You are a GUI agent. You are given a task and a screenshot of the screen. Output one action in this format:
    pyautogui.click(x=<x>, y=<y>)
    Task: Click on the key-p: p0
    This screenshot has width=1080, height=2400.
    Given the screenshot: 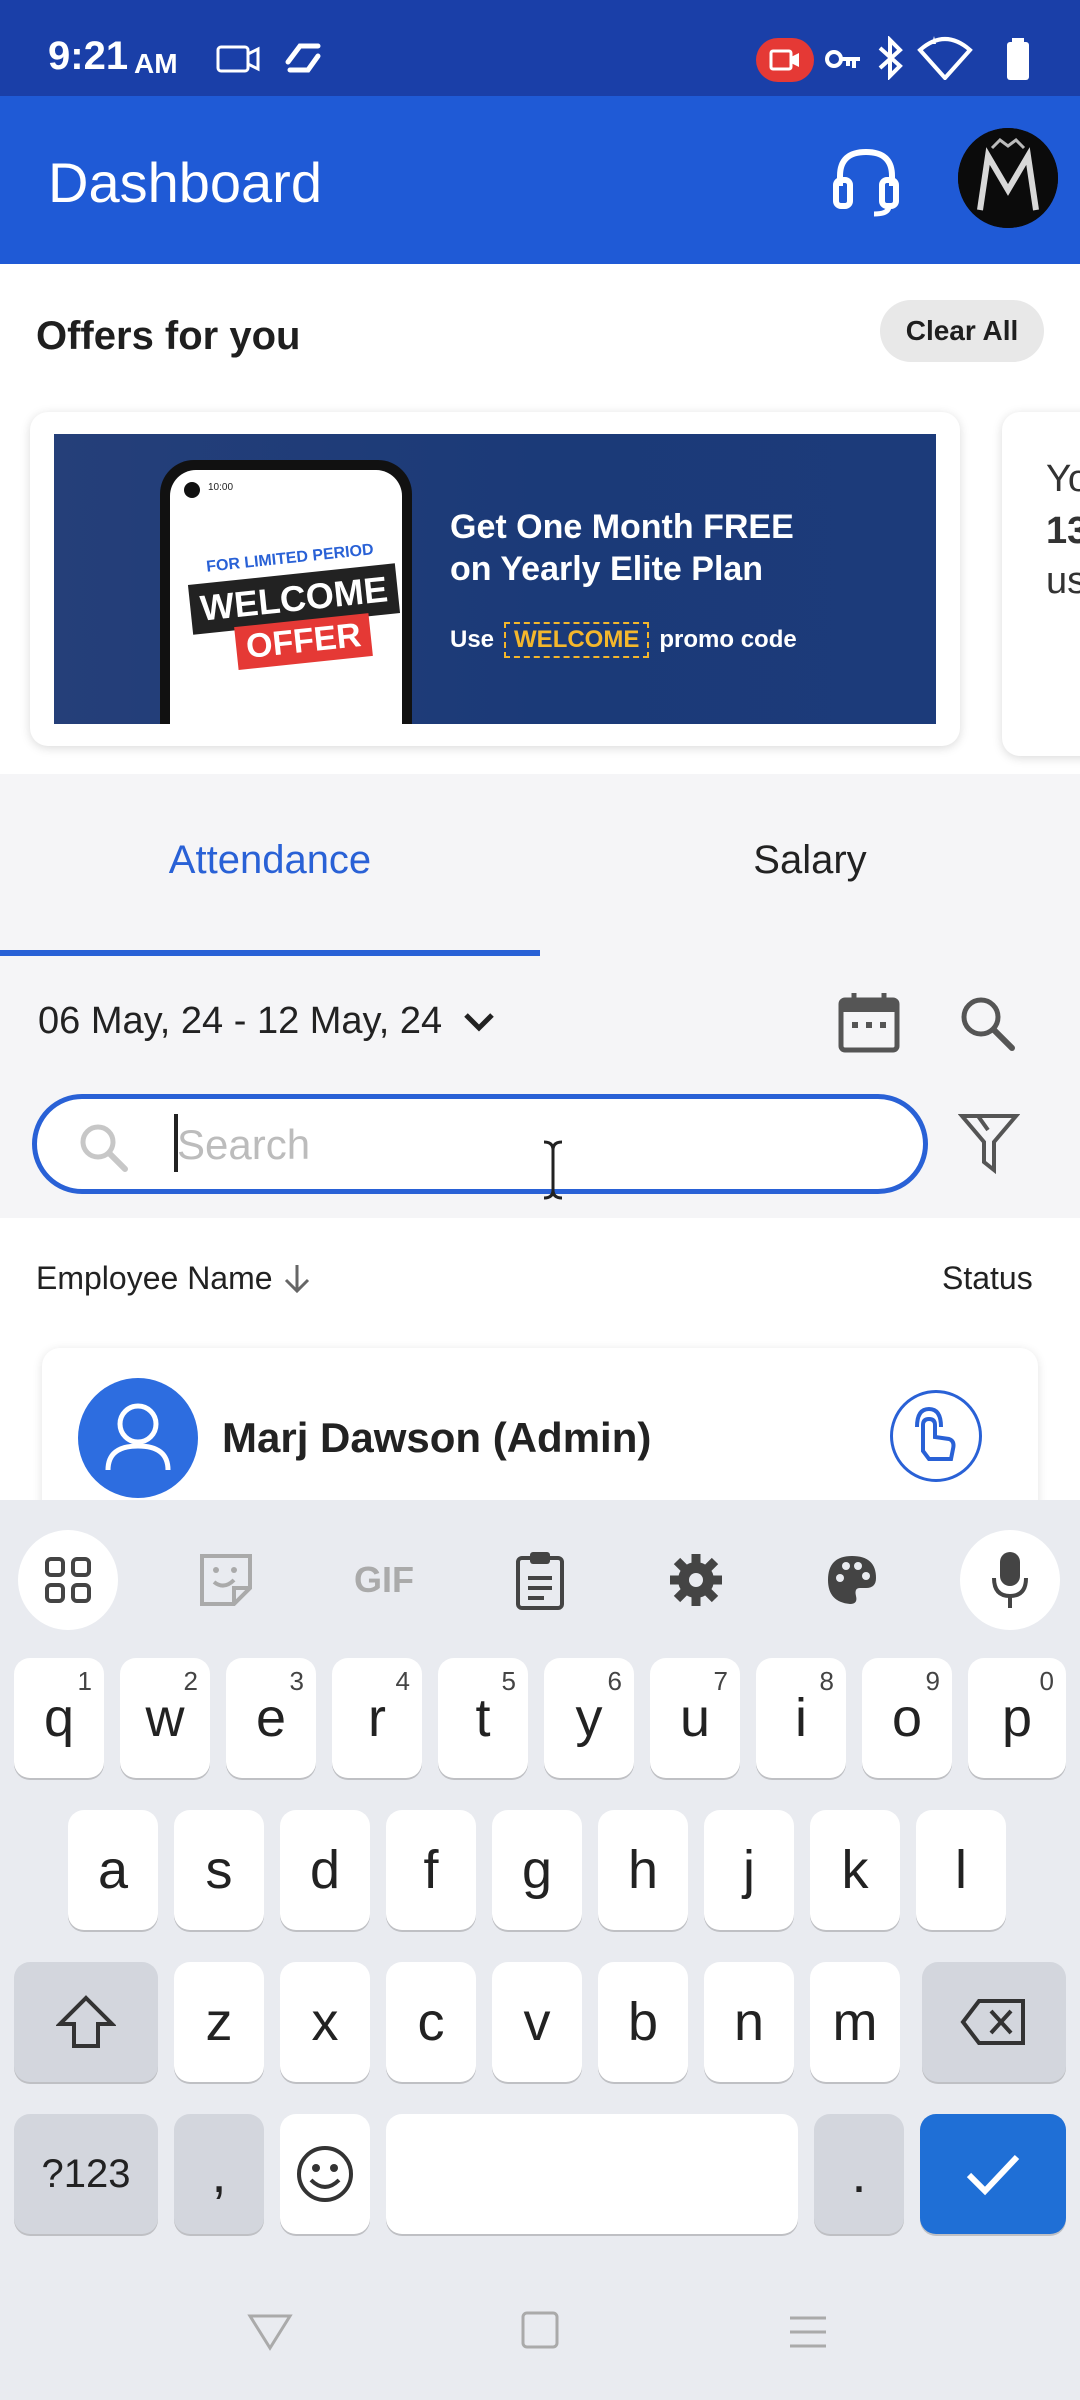 What is the action you would take?
    pyautogui.click(x=1017, y=1718)
    